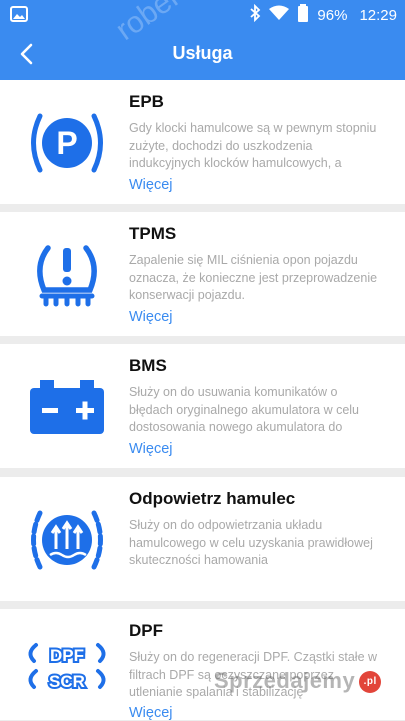  I want to click on scr-icon-text: SCR, so click(67, 681).